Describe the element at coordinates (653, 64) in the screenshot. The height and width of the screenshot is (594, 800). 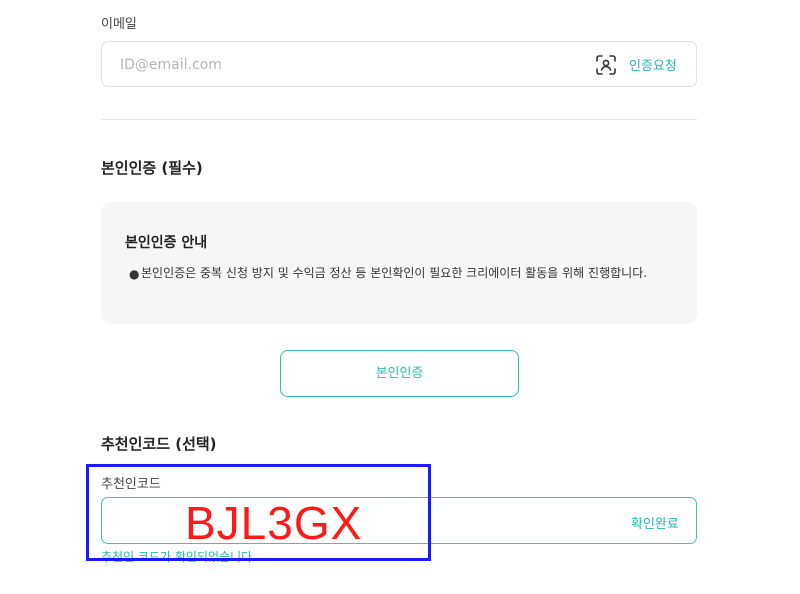
I see `verify-request-button: 인증요청` at that location.